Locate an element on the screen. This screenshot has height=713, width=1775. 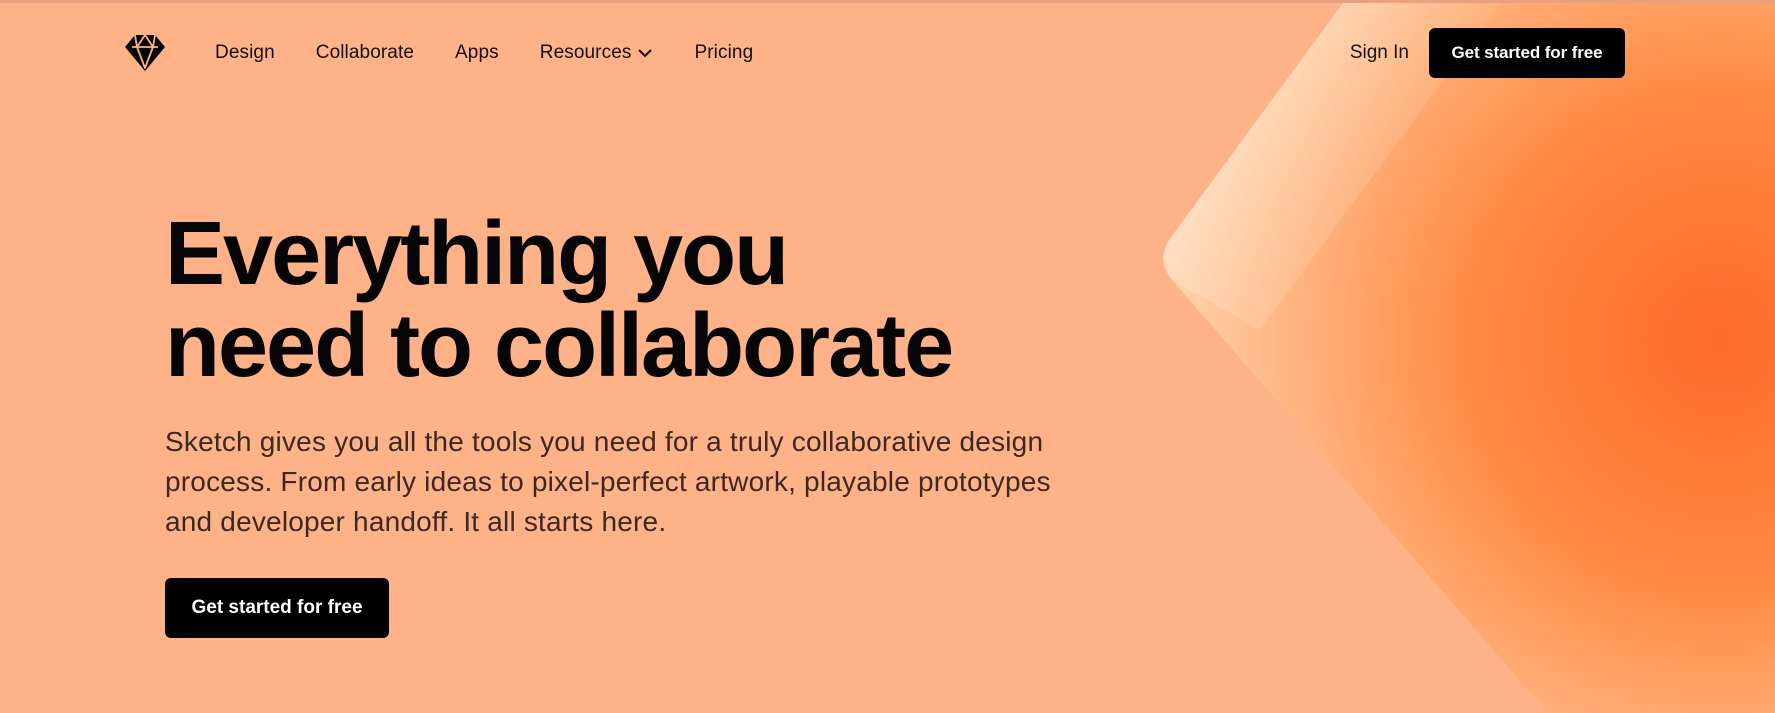
sketch-diamond-icon is located at coordinates (145, 53).